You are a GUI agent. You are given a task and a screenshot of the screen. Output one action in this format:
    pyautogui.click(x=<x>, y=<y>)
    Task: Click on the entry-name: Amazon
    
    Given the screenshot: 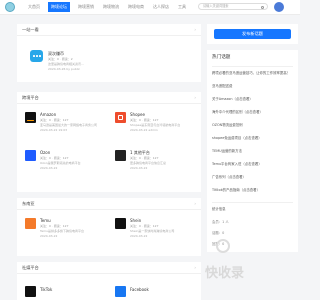 What is the action you would take?
    pyautogui.click(x=48, y=114)
    